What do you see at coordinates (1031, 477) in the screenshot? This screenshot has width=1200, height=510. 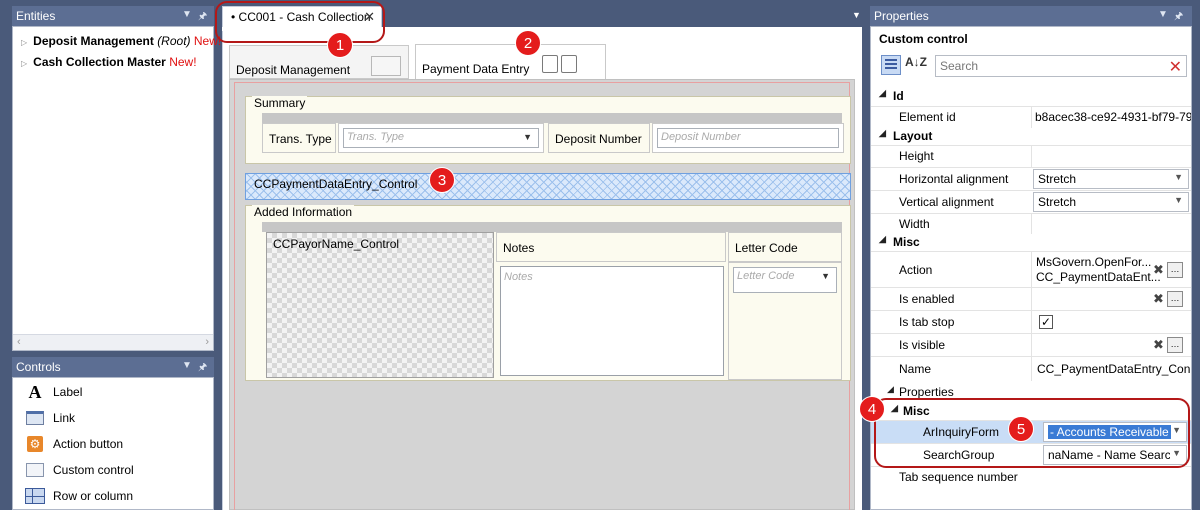 I see `property-row-tab-sequence-number: Tab sequence number` at bounding box center [1031, 477].